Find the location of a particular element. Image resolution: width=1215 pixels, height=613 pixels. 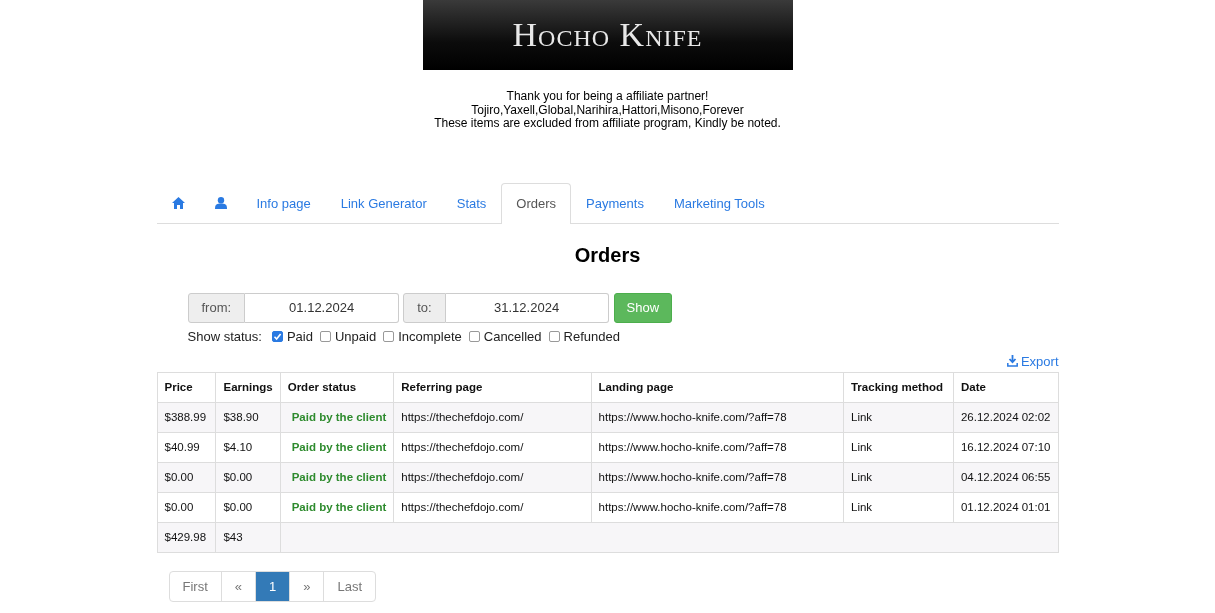

nav-tab: Orders is located at coordinates (536, 203).